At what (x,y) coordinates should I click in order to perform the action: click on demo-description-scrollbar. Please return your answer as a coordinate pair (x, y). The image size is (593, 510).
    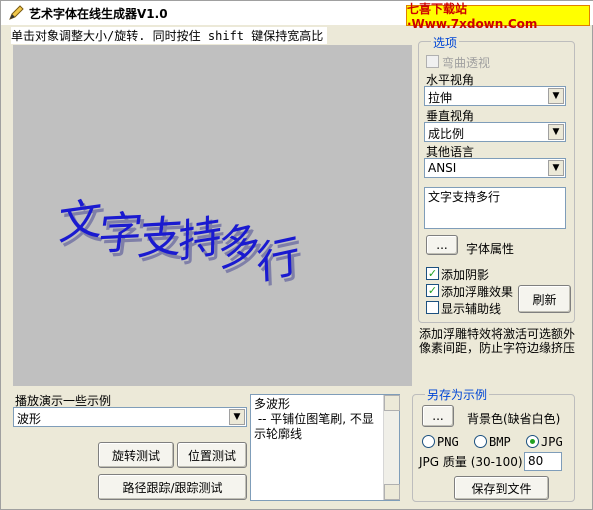
    Looking at the image, I should click on (391, 447).